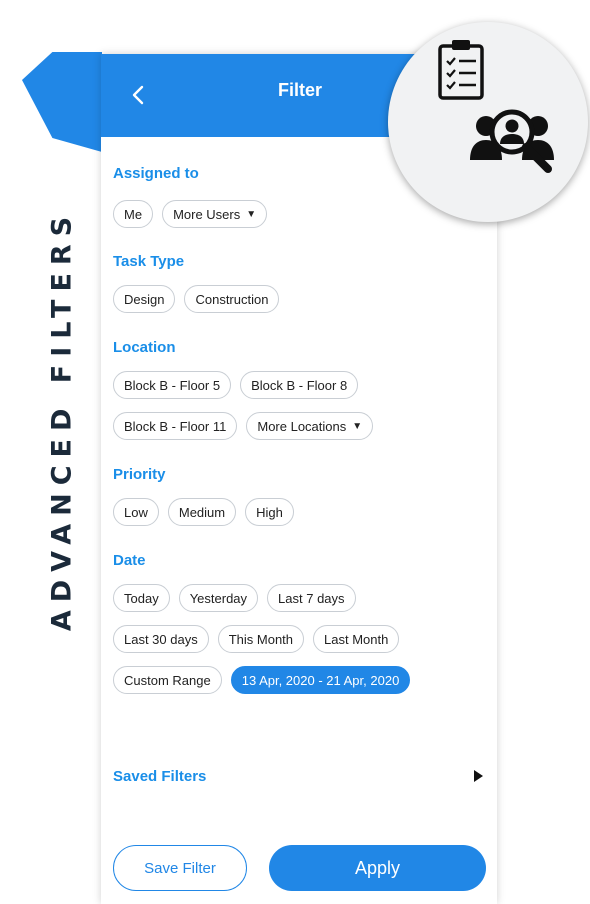  I want to click on assigned-to-label: Assigned to, so click(156, 173).